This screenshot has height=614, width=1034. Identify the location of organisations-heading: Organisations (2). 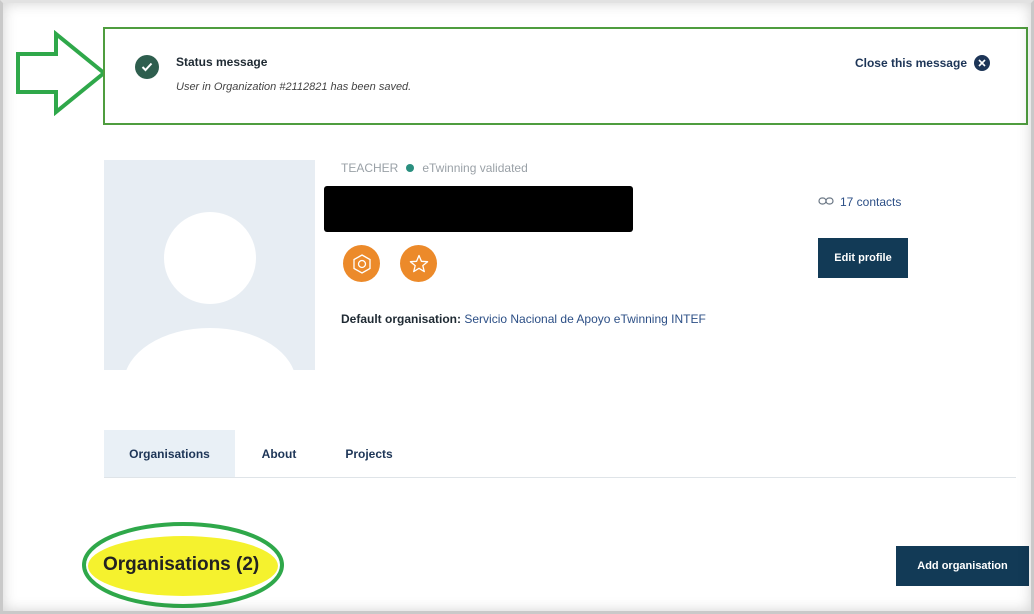
(181, 564).